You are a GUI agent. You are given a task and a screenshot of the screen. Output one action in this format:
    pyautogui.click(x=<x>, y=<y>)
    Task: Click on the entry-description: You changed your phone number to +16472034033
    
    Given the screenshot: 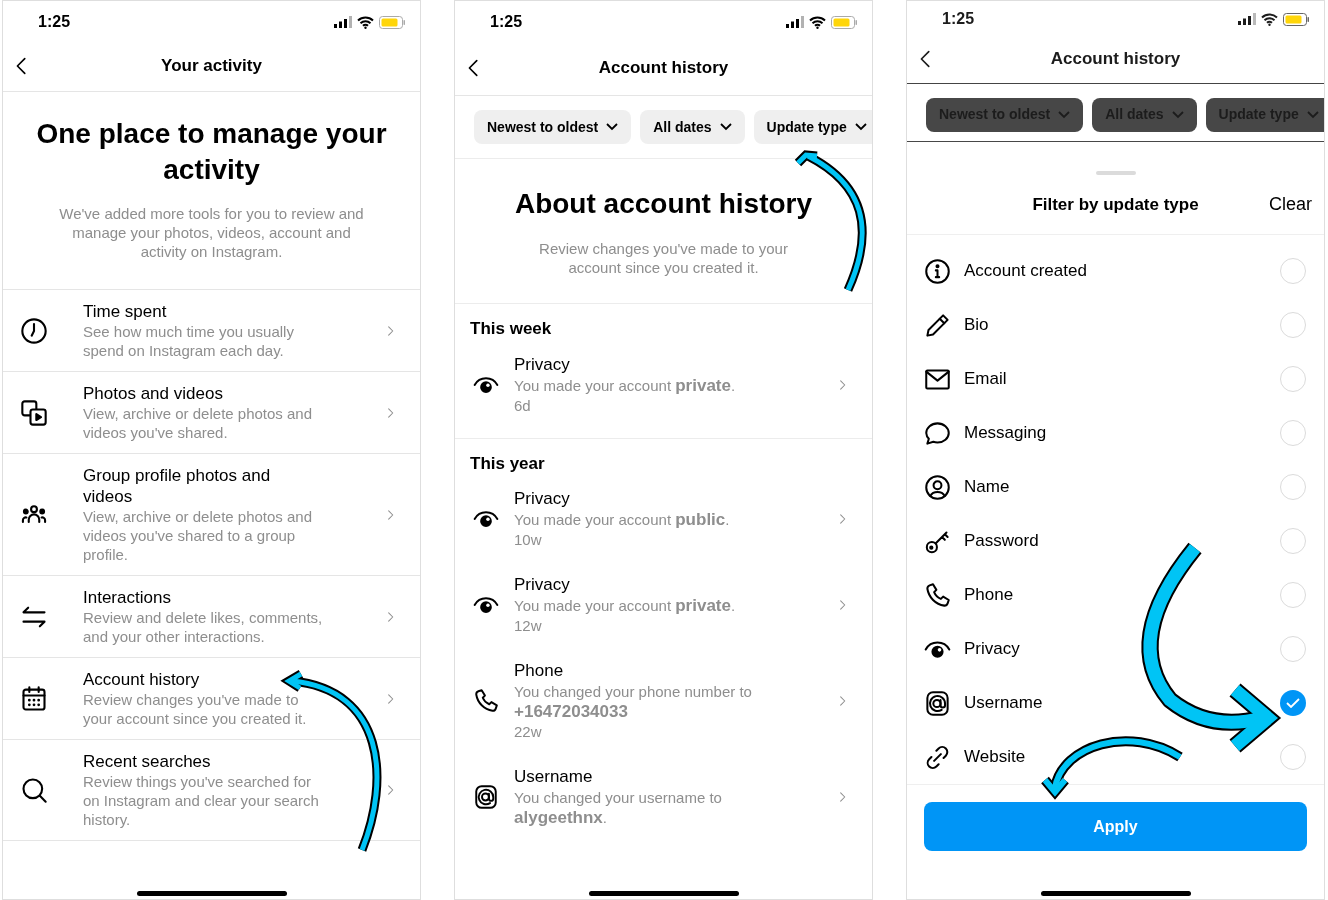 What is the action you would take?
    pyautogui.click(x=633, y=702)
    